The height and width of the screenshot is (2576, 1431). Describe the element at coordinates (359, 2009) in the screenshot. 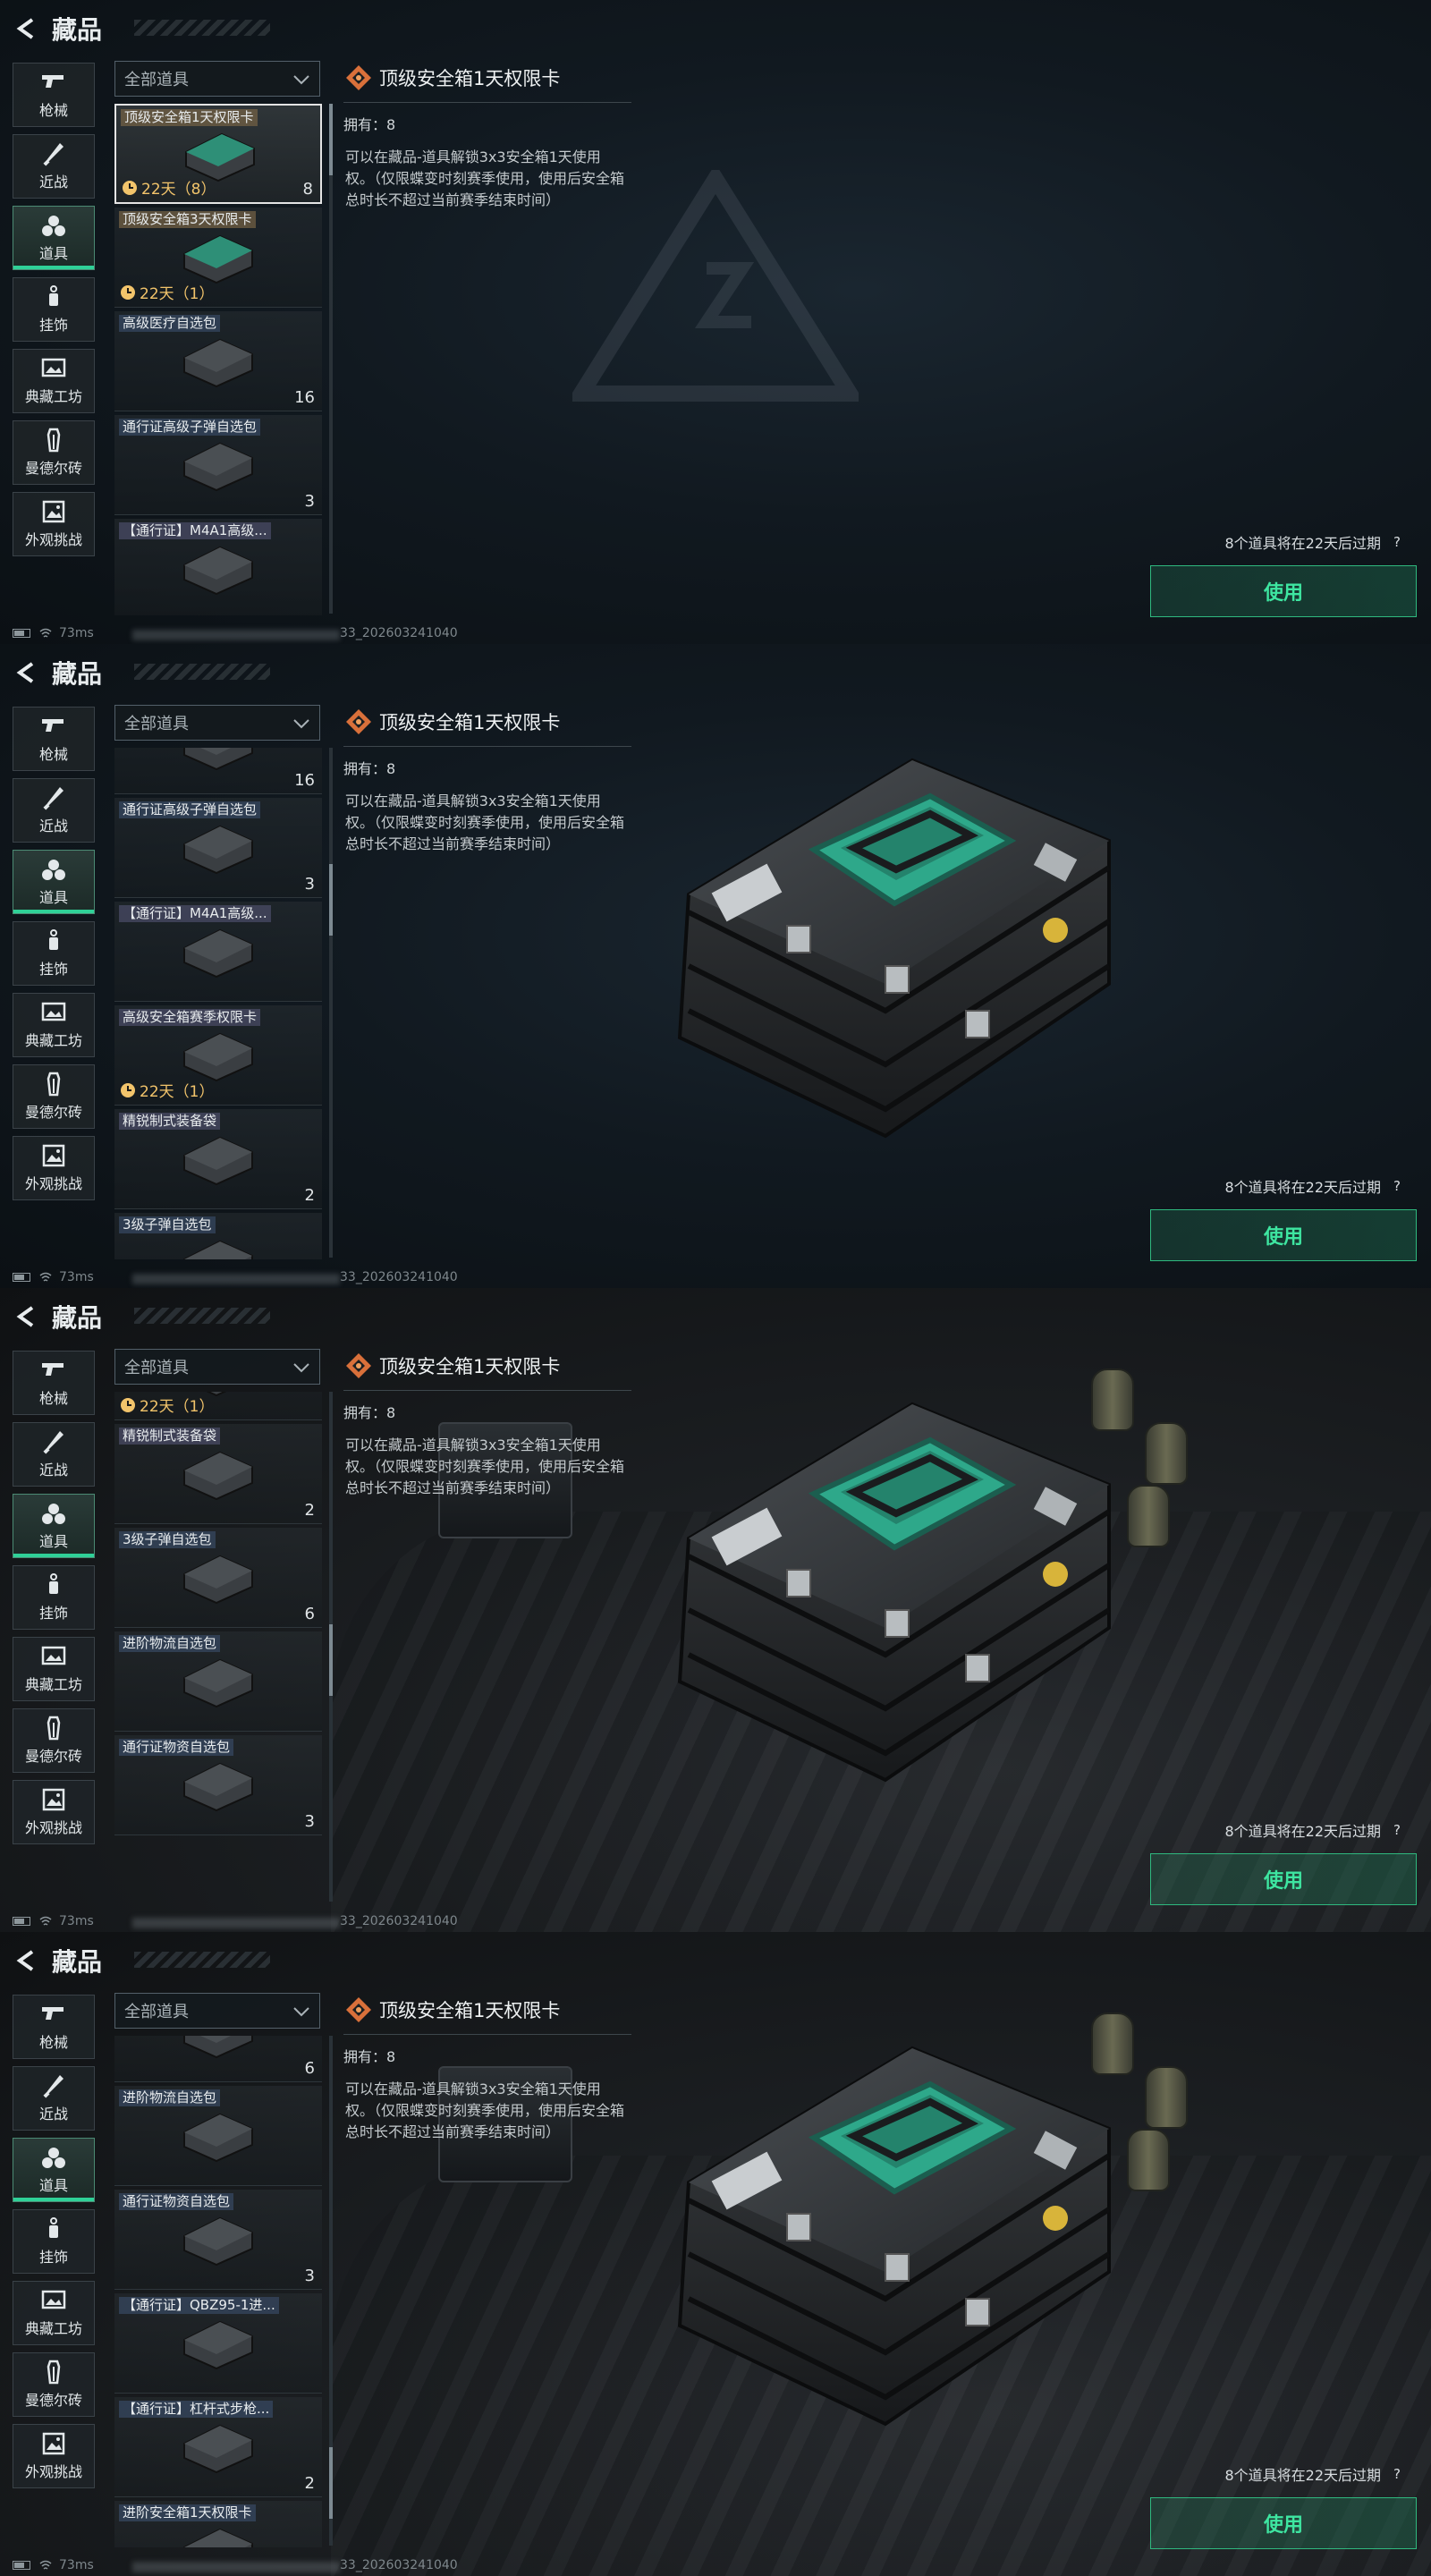

I see `item-rarity-icon` at that location.